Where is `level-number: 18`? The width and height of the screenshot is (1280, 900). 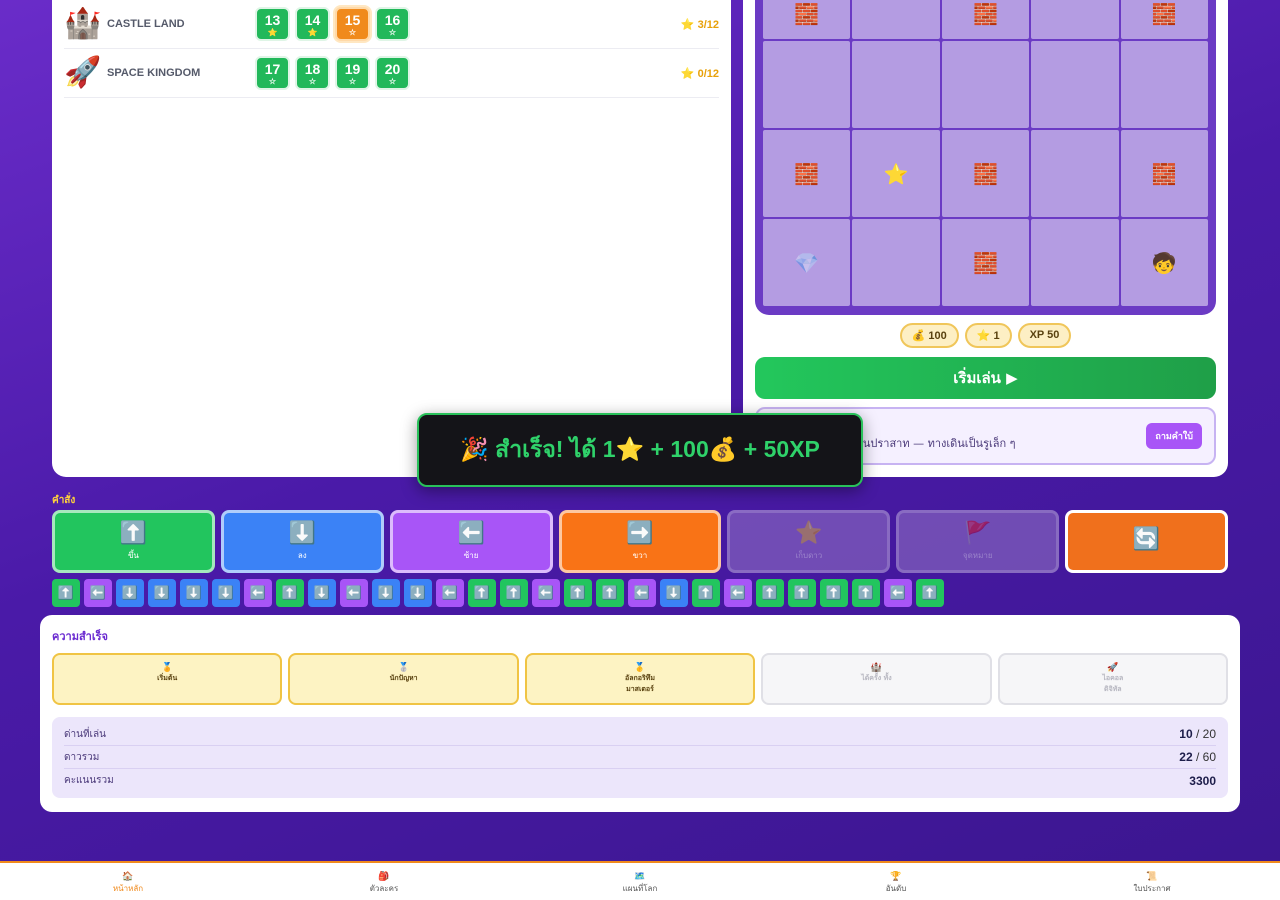 level-number: 18 is located at coordinates (312, 69).